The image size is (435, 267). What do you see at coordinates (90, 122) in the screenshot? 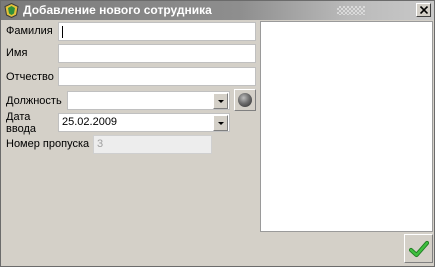
I see `date-value: 25.02.2009` at bounding box center [90, 122].